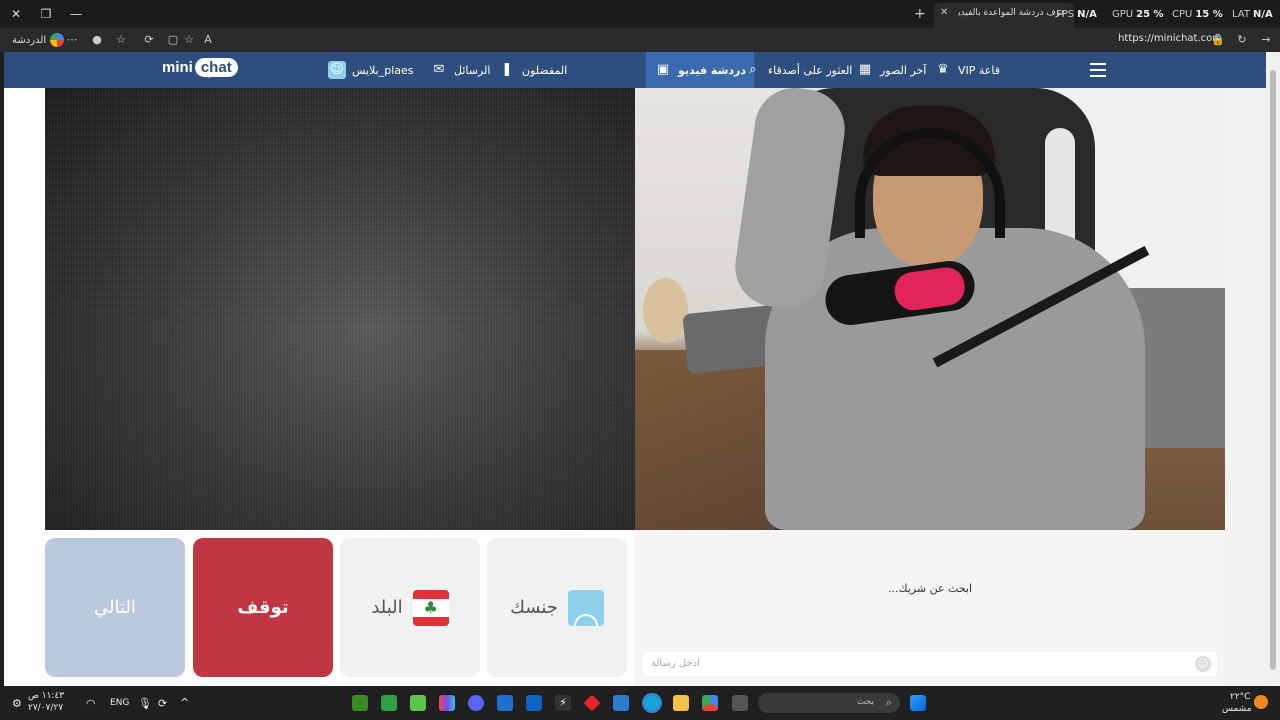 Image resolution: width=1280 pixels, height=720 pixels. What do you see at coordinates (162, 703) in the screenshot?
I see `sync-icon: ⟳` at bounding box center [162, 703].